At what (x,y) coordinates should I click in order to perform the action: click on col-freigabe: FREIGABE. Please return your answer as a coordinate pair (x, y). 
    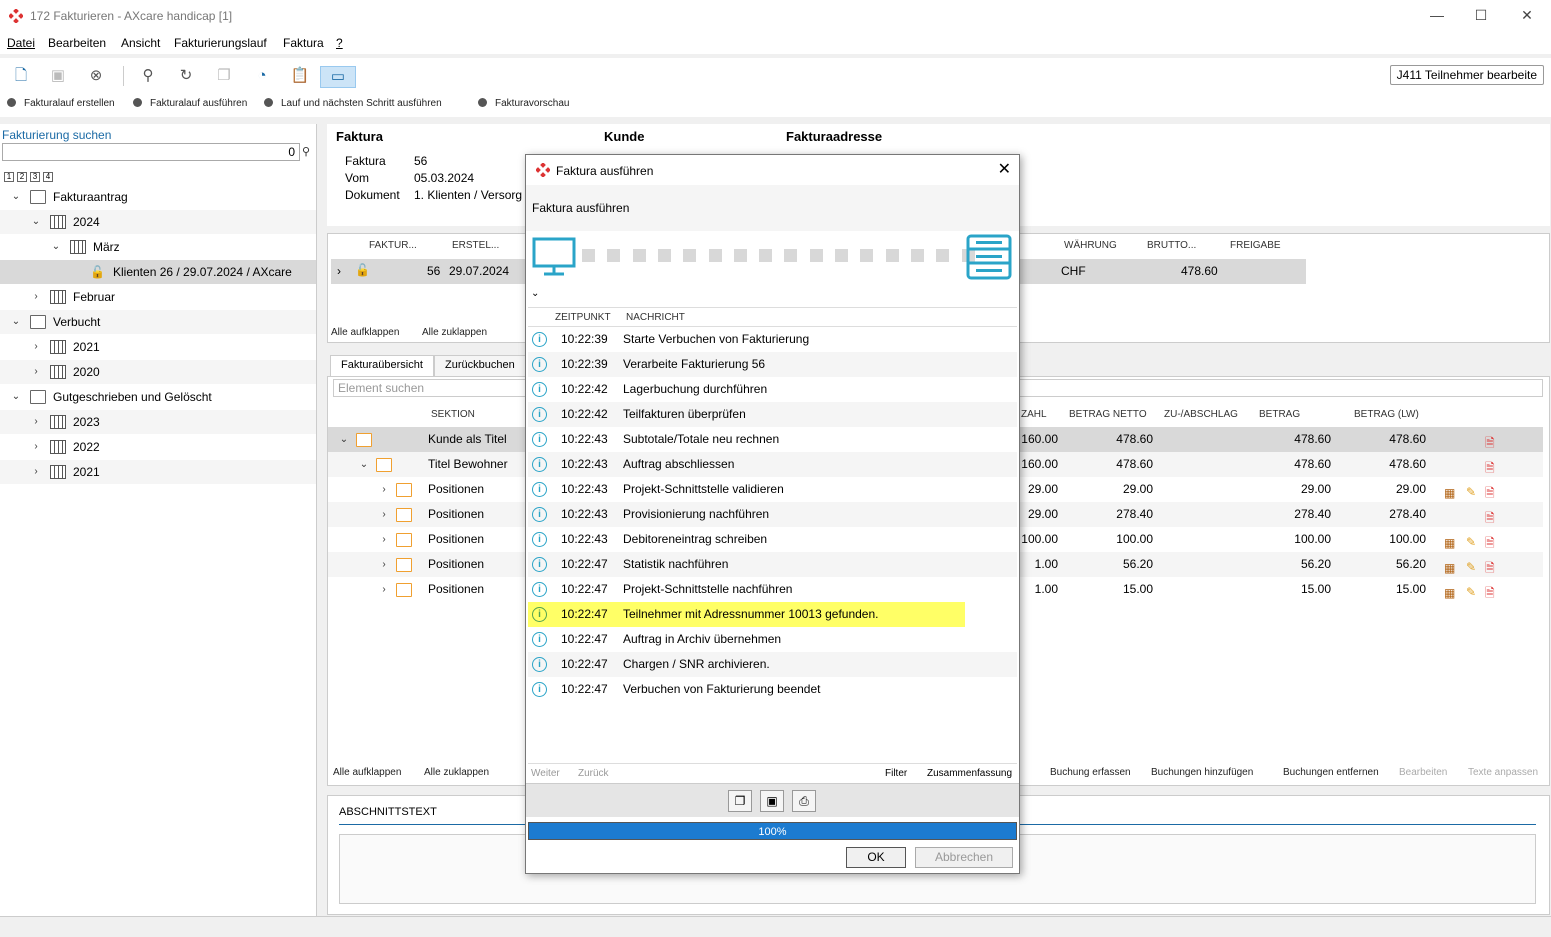
    Looking at the image, I should click on (1255, 245).